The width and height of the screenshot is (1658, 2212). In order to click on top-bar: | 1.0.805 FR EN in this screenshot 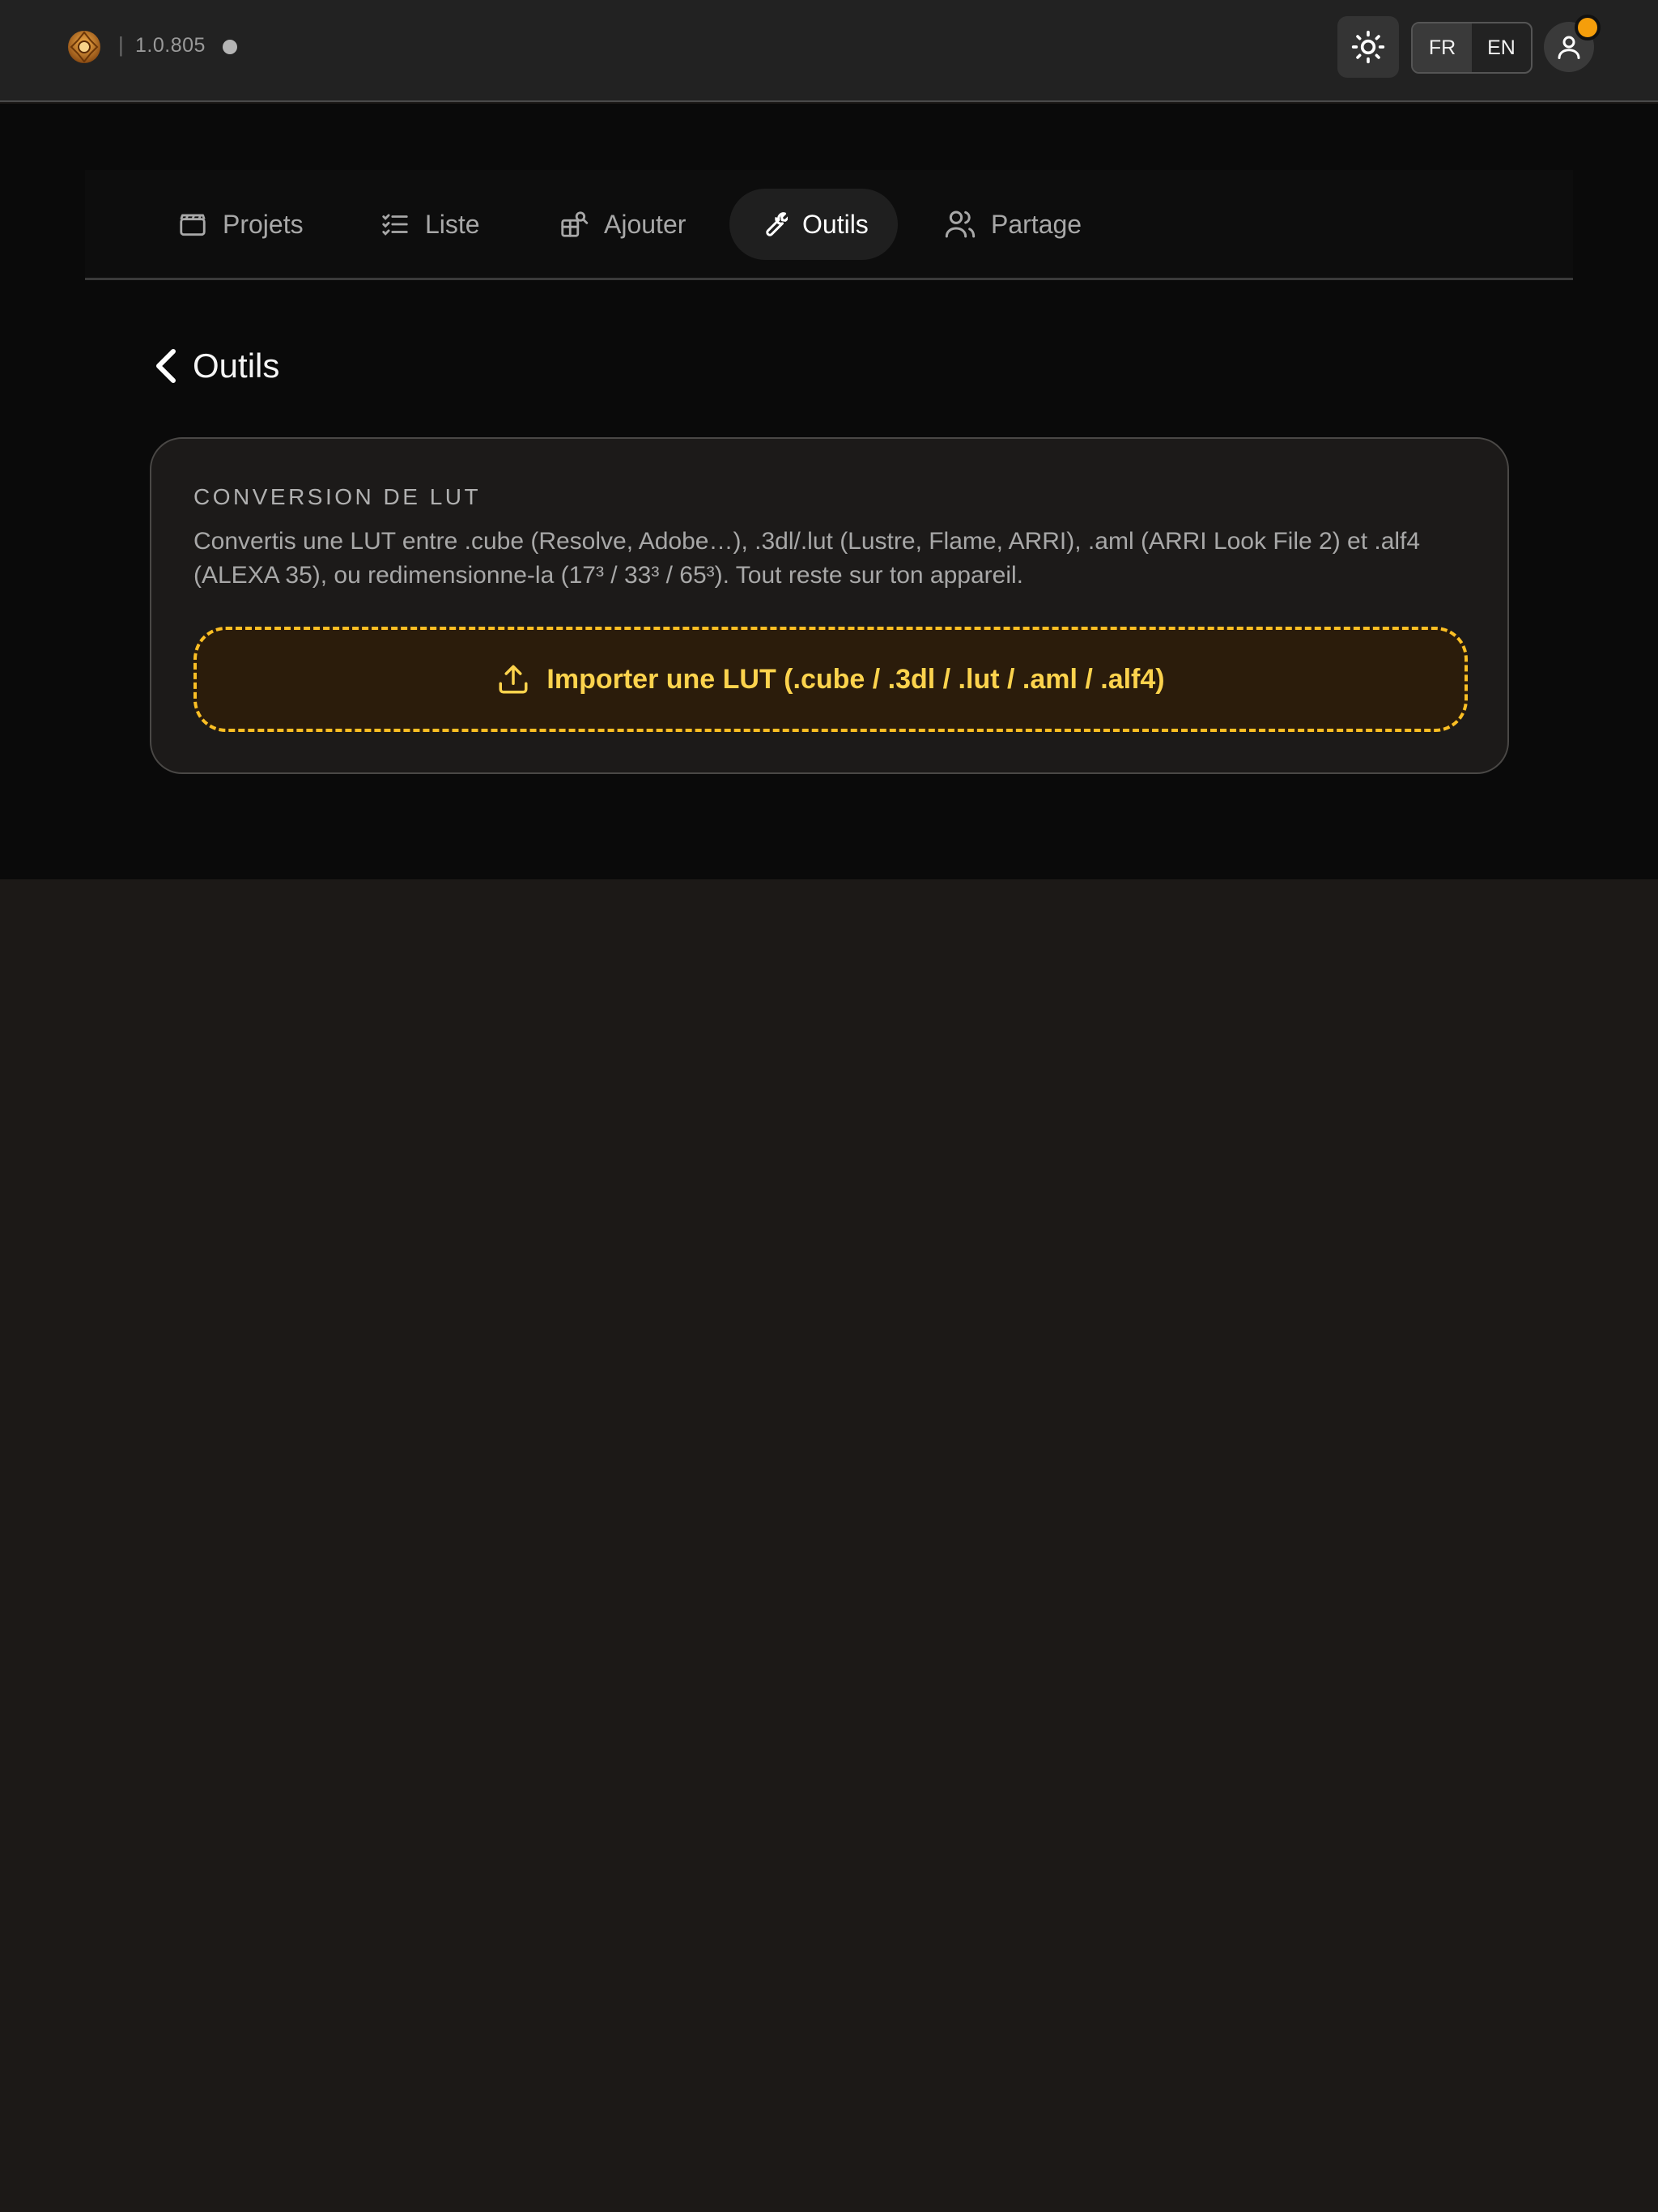, I will do `click(829, 51)`.